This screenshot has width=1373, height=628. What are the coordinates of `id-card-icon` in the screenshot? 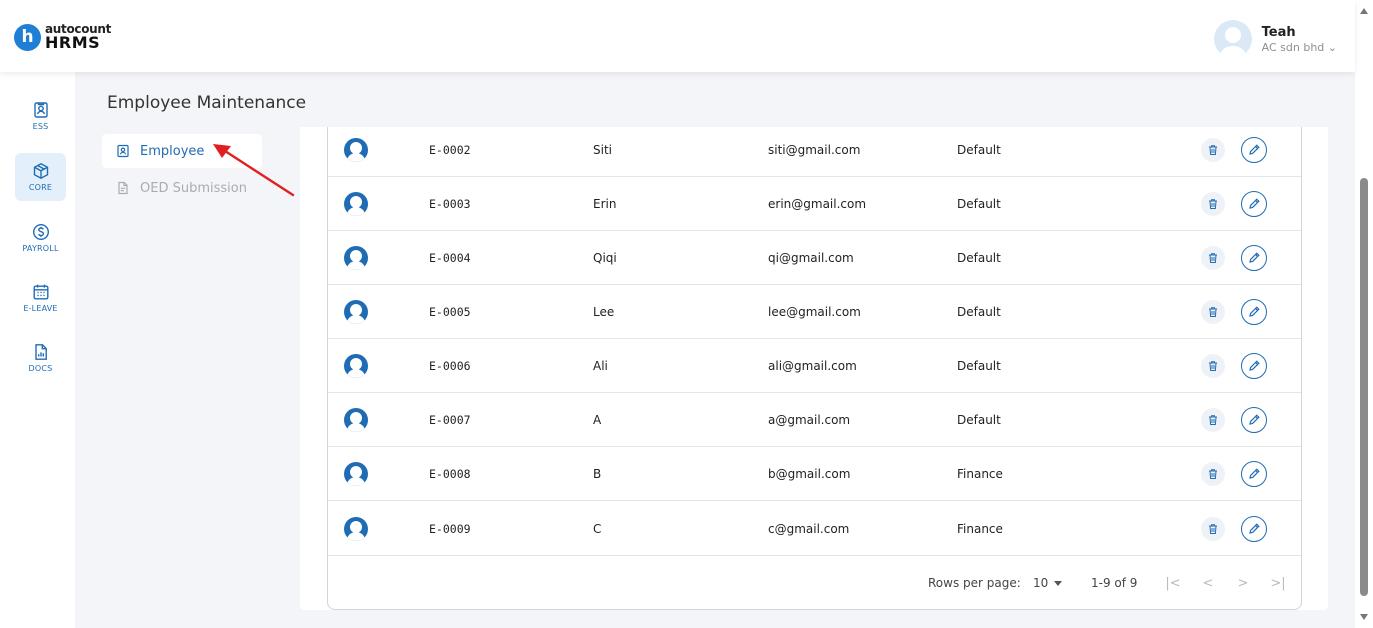 It's located at (40, 110).